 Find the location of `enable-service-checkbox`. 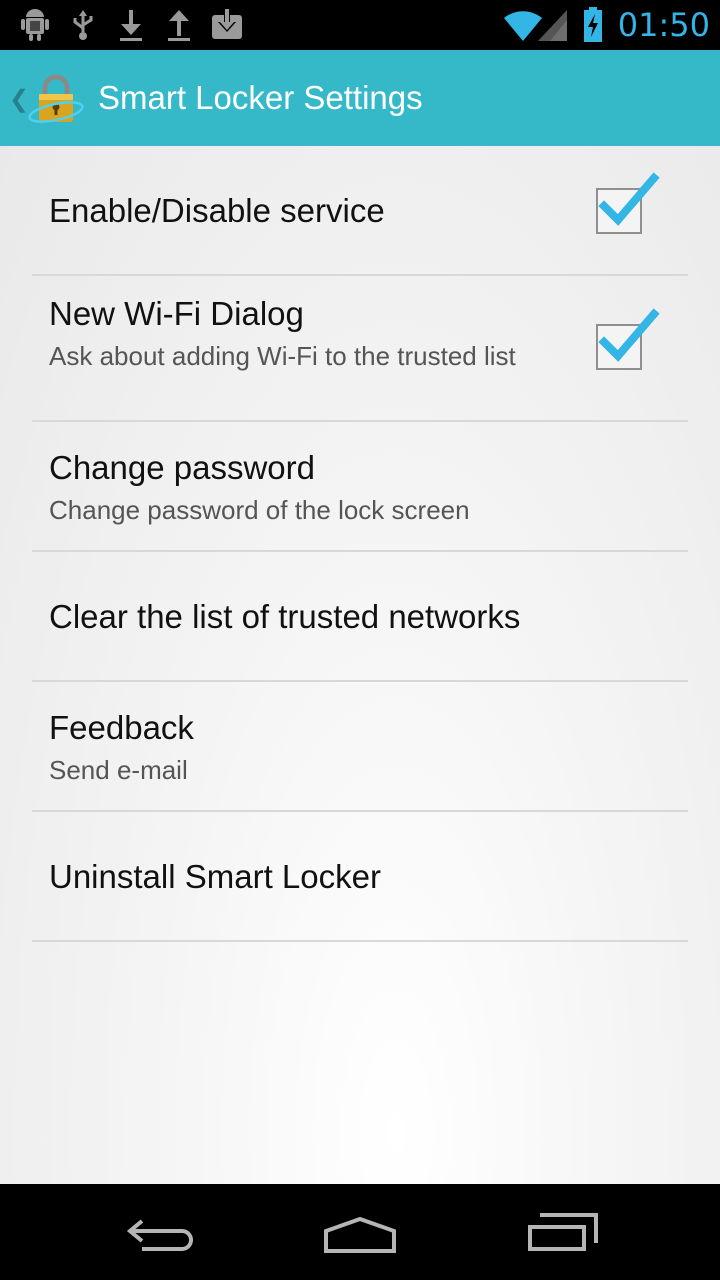

enable-service-checkbox is located at coordinates (628, 203).